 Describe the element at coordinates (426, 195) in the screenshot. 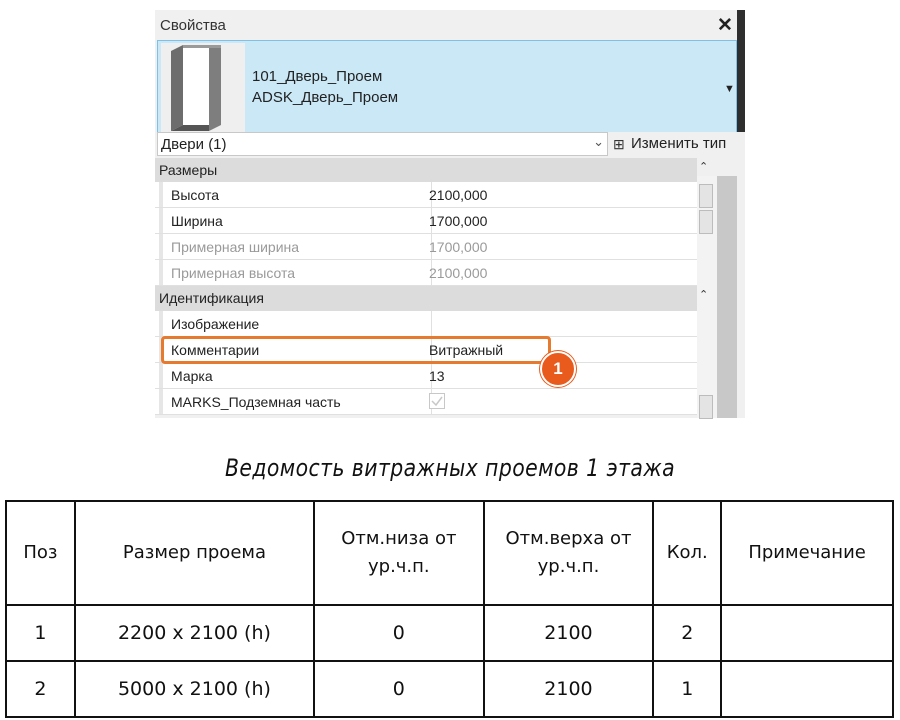

I see `property-row-height: Высота 2100,000` at that location.